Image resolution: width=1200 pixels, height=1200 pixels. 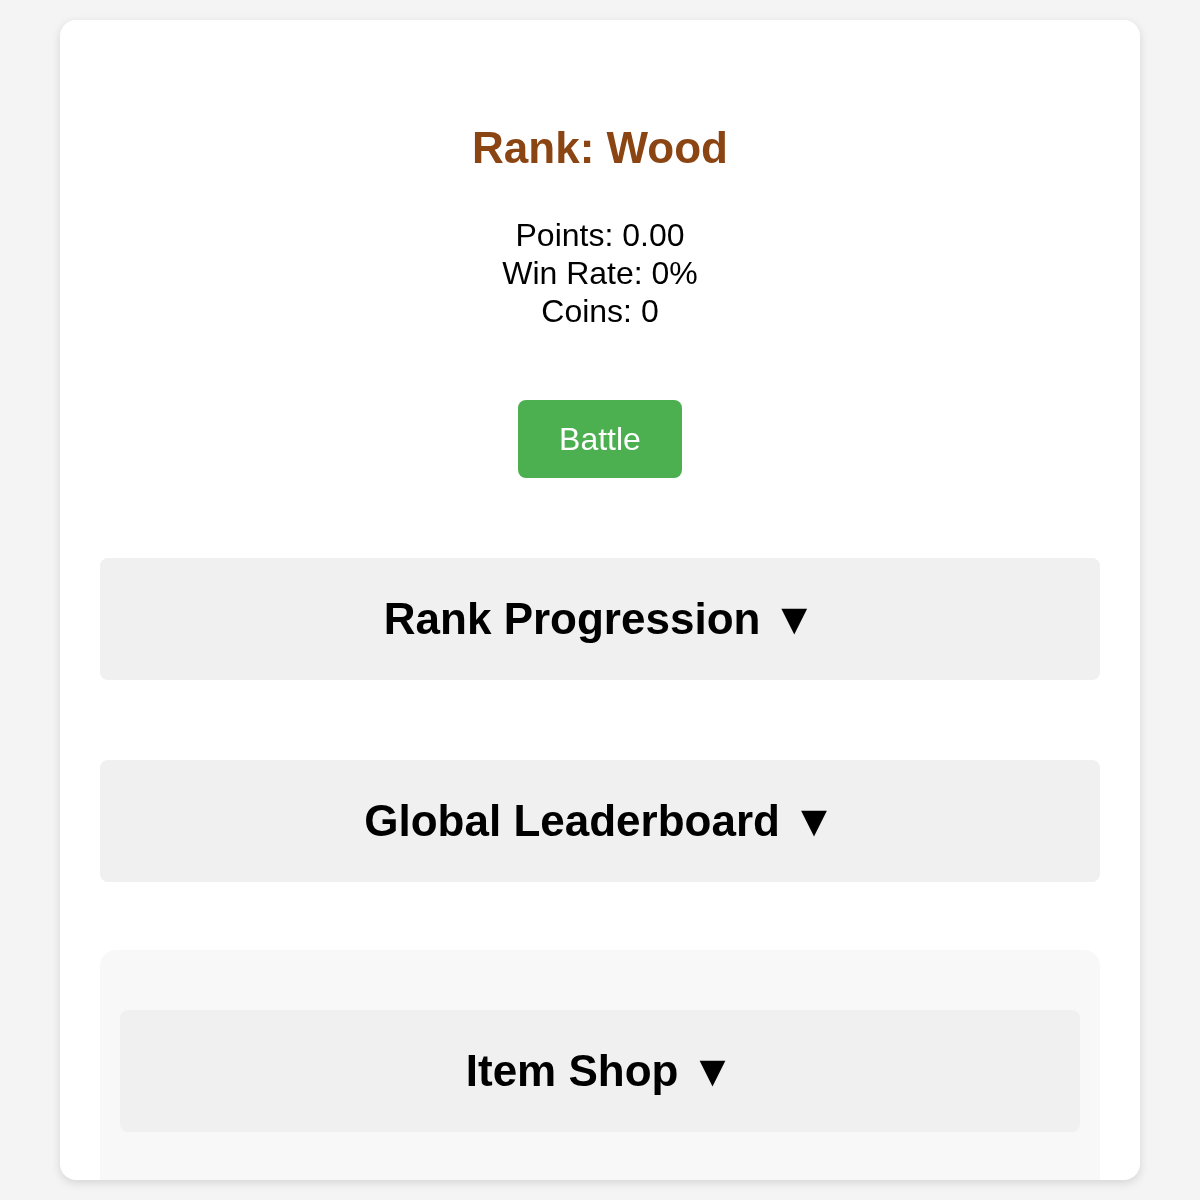 I want to click on stat-text: Coins: 0, so click(x=600, y=311).